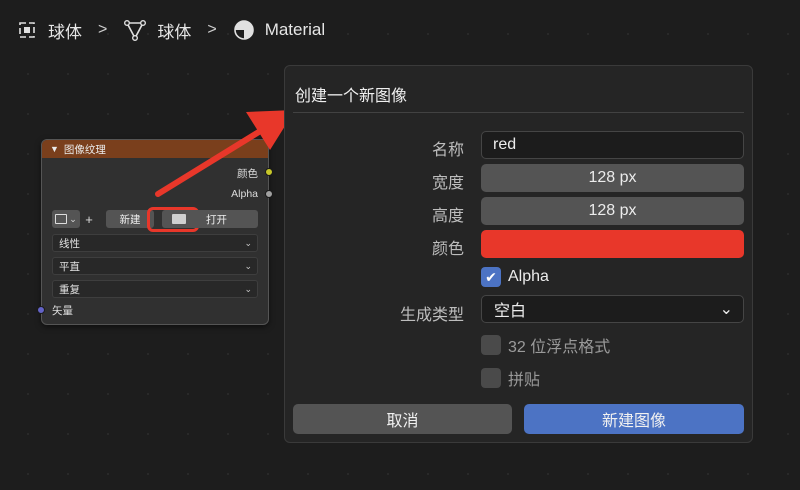 The image size is (800, 490). What do you see at coordinates (54, 149) in the screenshot?
I see `collapse-caret-icon: ▼` at bounding box center [54, 149].